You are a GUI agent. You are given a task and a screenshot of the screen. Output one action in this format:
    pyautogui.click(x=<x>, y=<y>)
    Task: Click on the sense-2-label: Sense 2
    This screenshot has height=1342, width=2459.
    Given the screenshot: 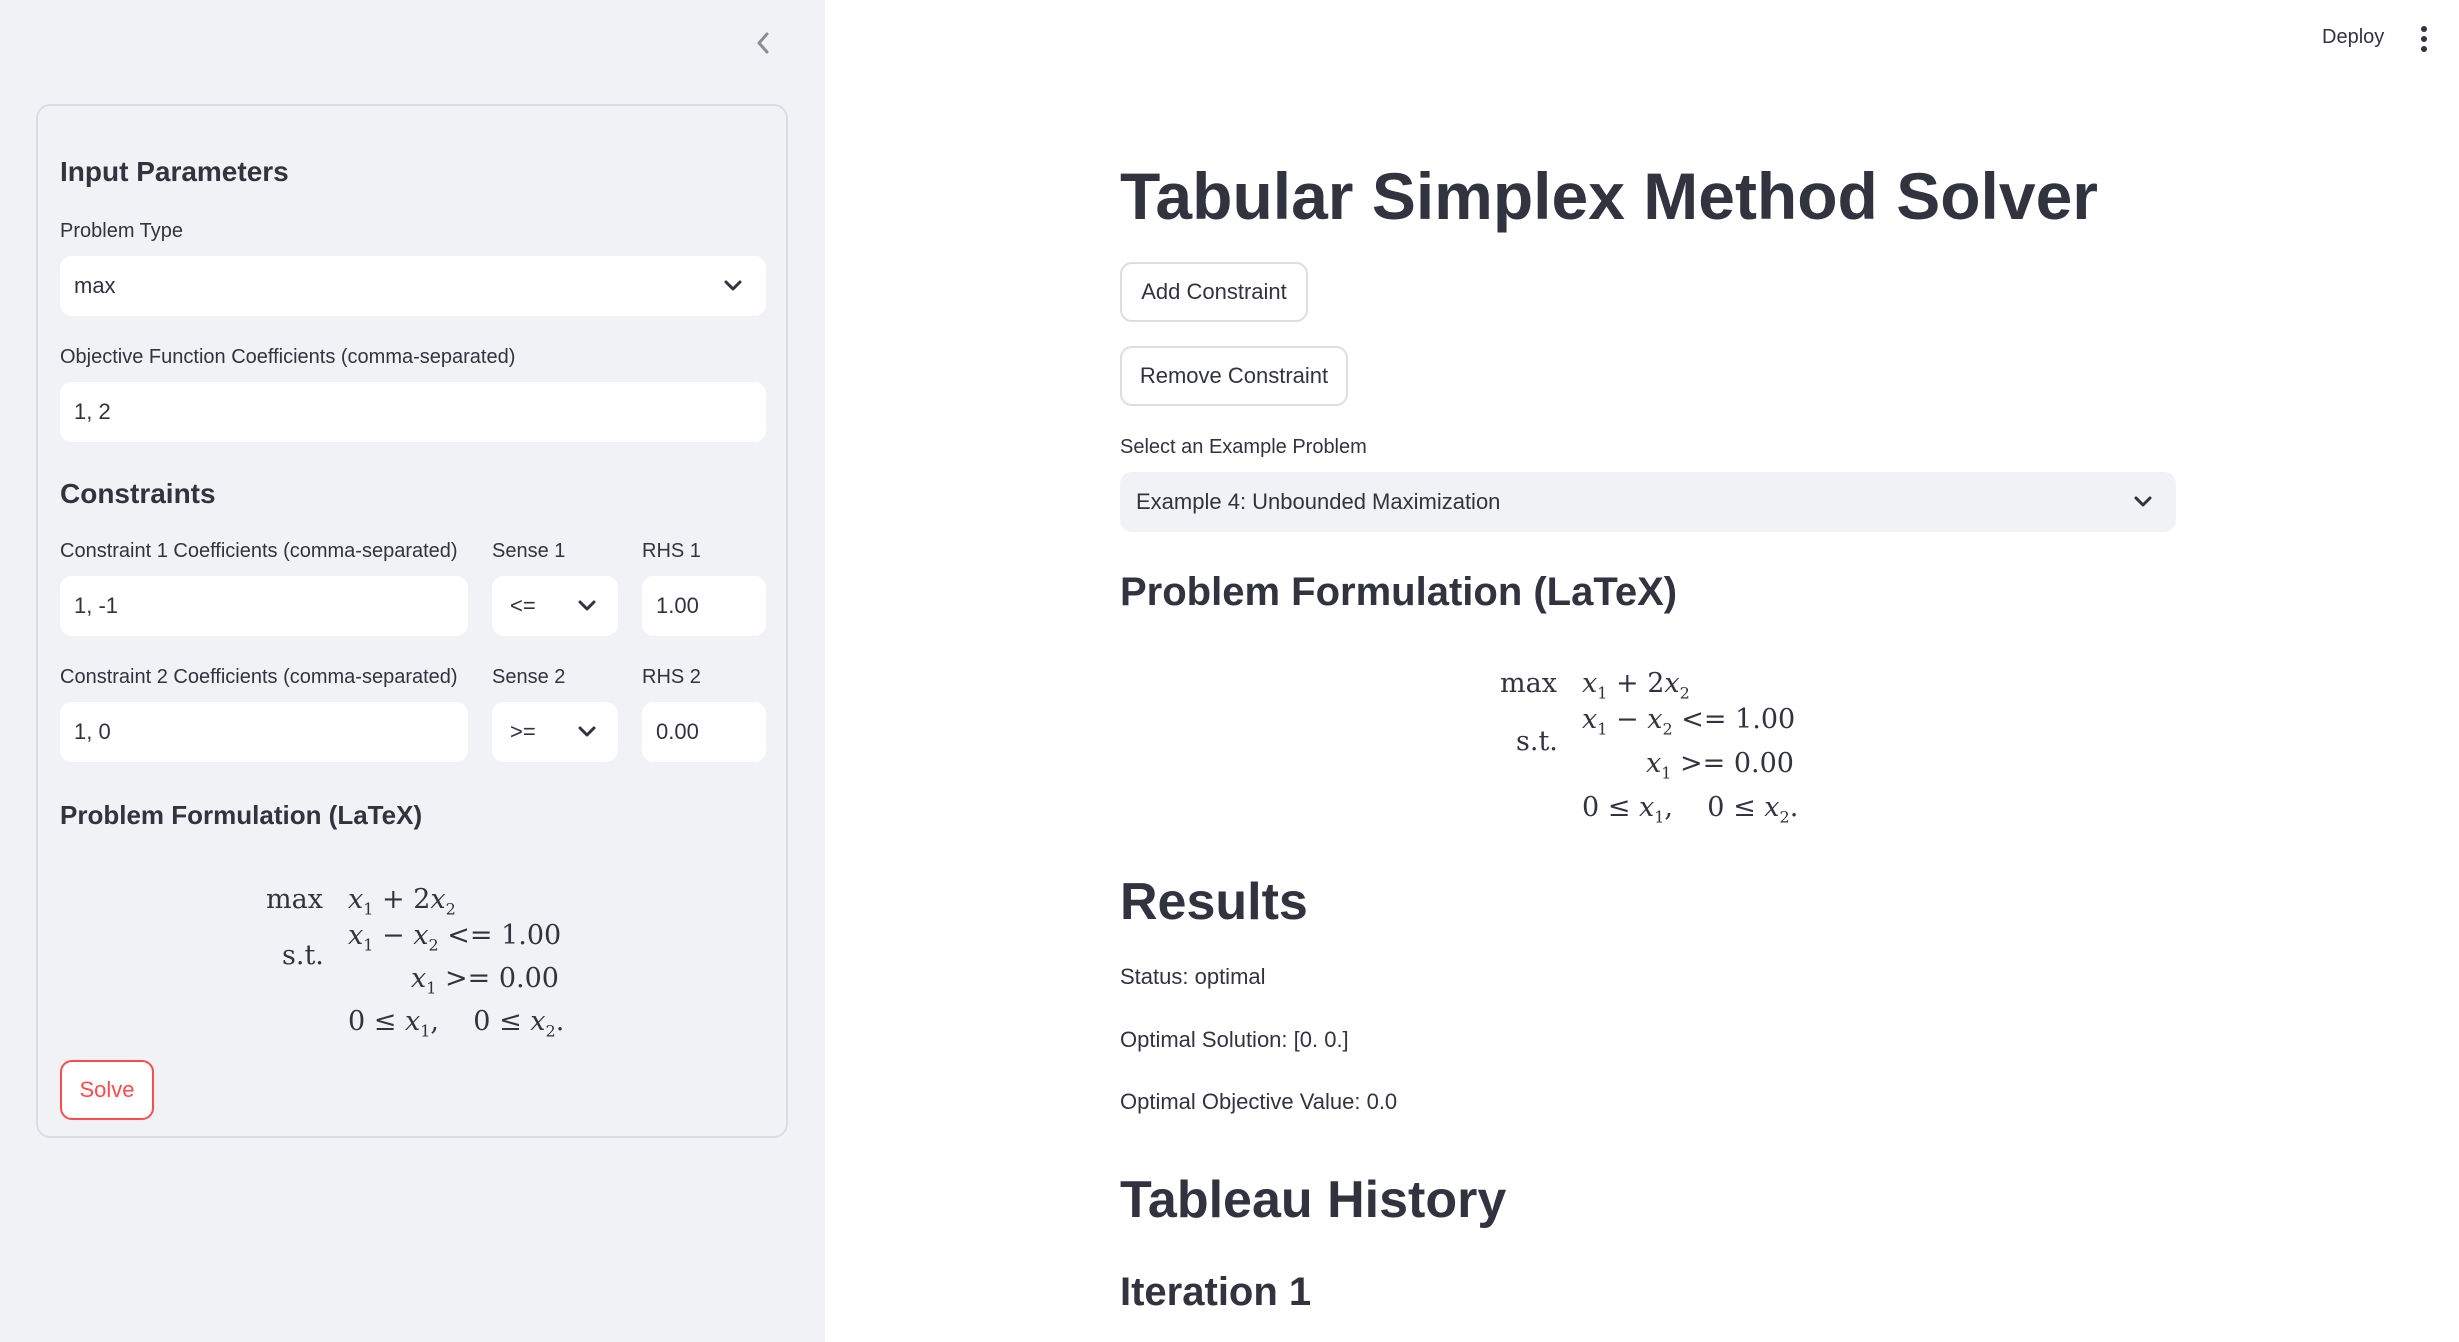 What is the action you would take?
    pyautogui.click(x=529, y=677)
    